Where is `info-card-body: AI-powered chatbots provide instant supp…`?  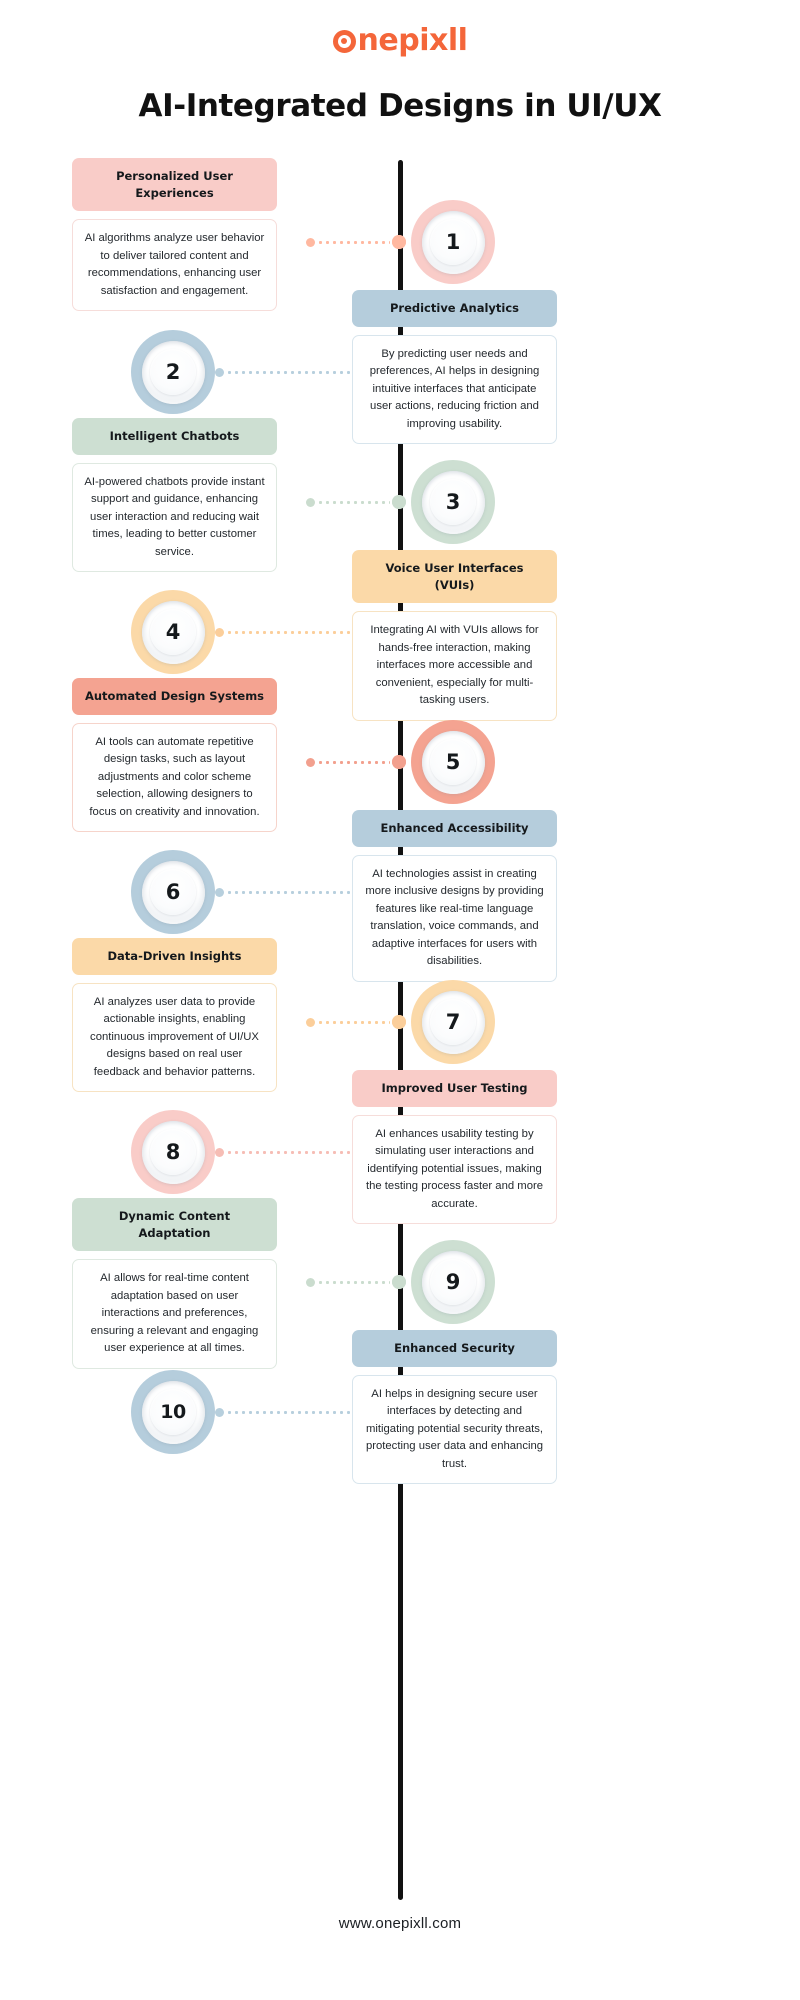 info-card-body: AI-powered chatbots provide instant supp… is located at coordinates (174, 517).